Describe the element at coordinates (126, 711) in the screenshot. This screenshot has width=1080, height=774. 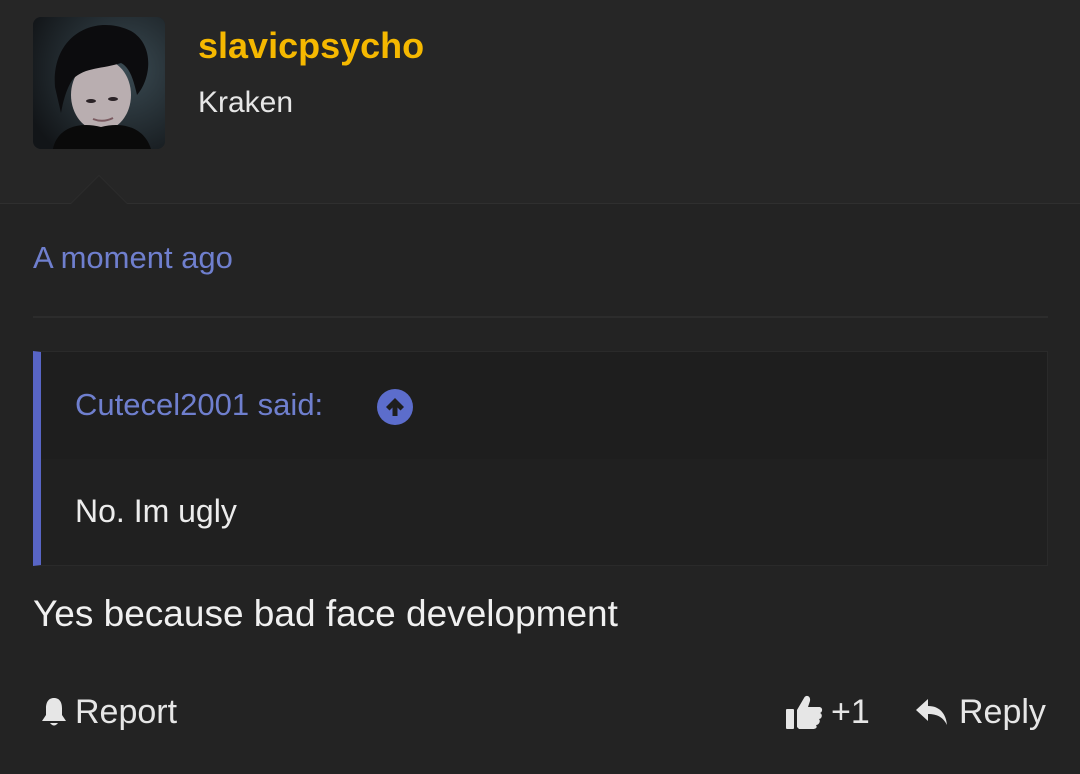
I see `report-label: Report` at that location.